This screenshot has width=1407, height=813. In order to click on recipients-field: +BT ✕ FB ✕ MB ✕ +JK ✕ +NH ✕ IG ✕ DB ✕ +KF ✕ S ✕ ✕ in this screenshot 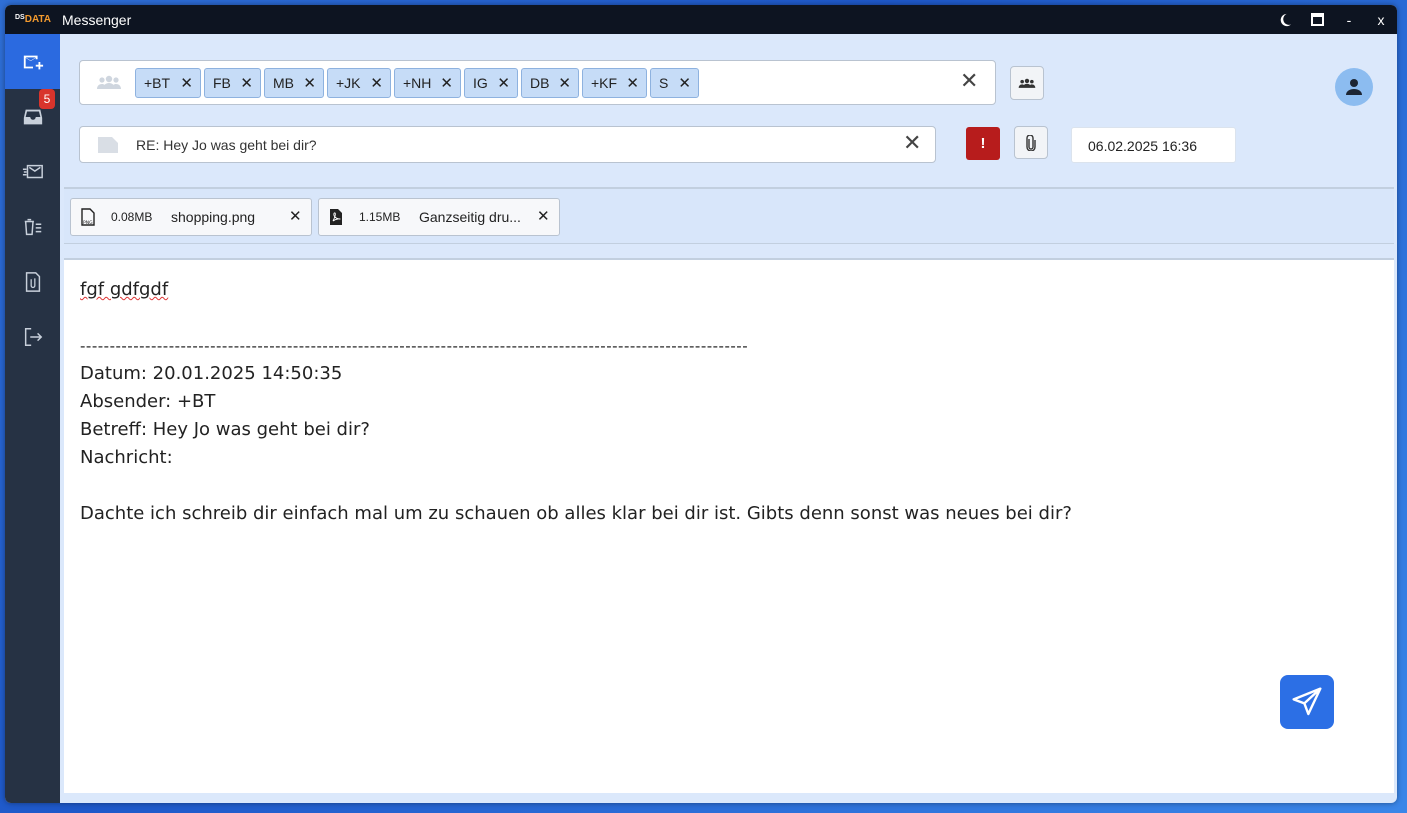, I will do `click(537, 82)`.